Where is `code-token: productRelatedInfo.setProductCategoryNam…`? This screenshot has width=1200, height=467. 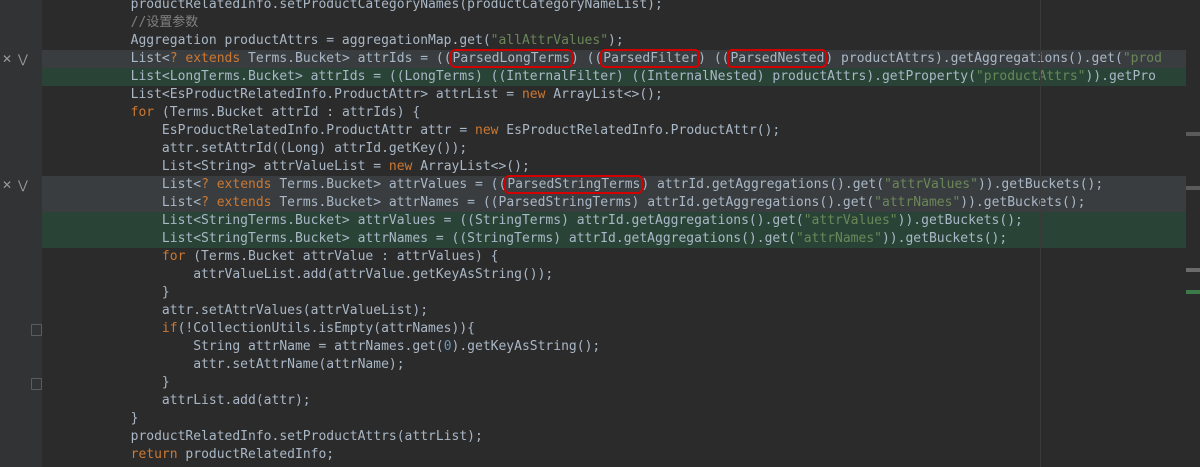 code-token: productRelatedInfo.setProductCategoryNam… is located at coordinates (365, 6).